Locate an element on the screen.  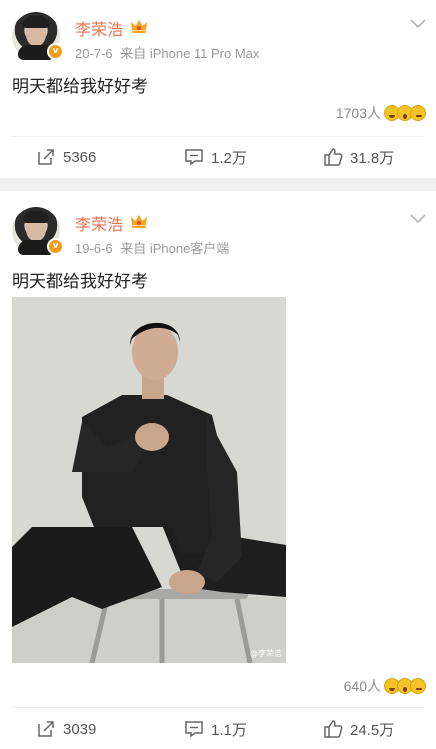
reaction-summary: 1703人 is located at coordinates (381, 113).